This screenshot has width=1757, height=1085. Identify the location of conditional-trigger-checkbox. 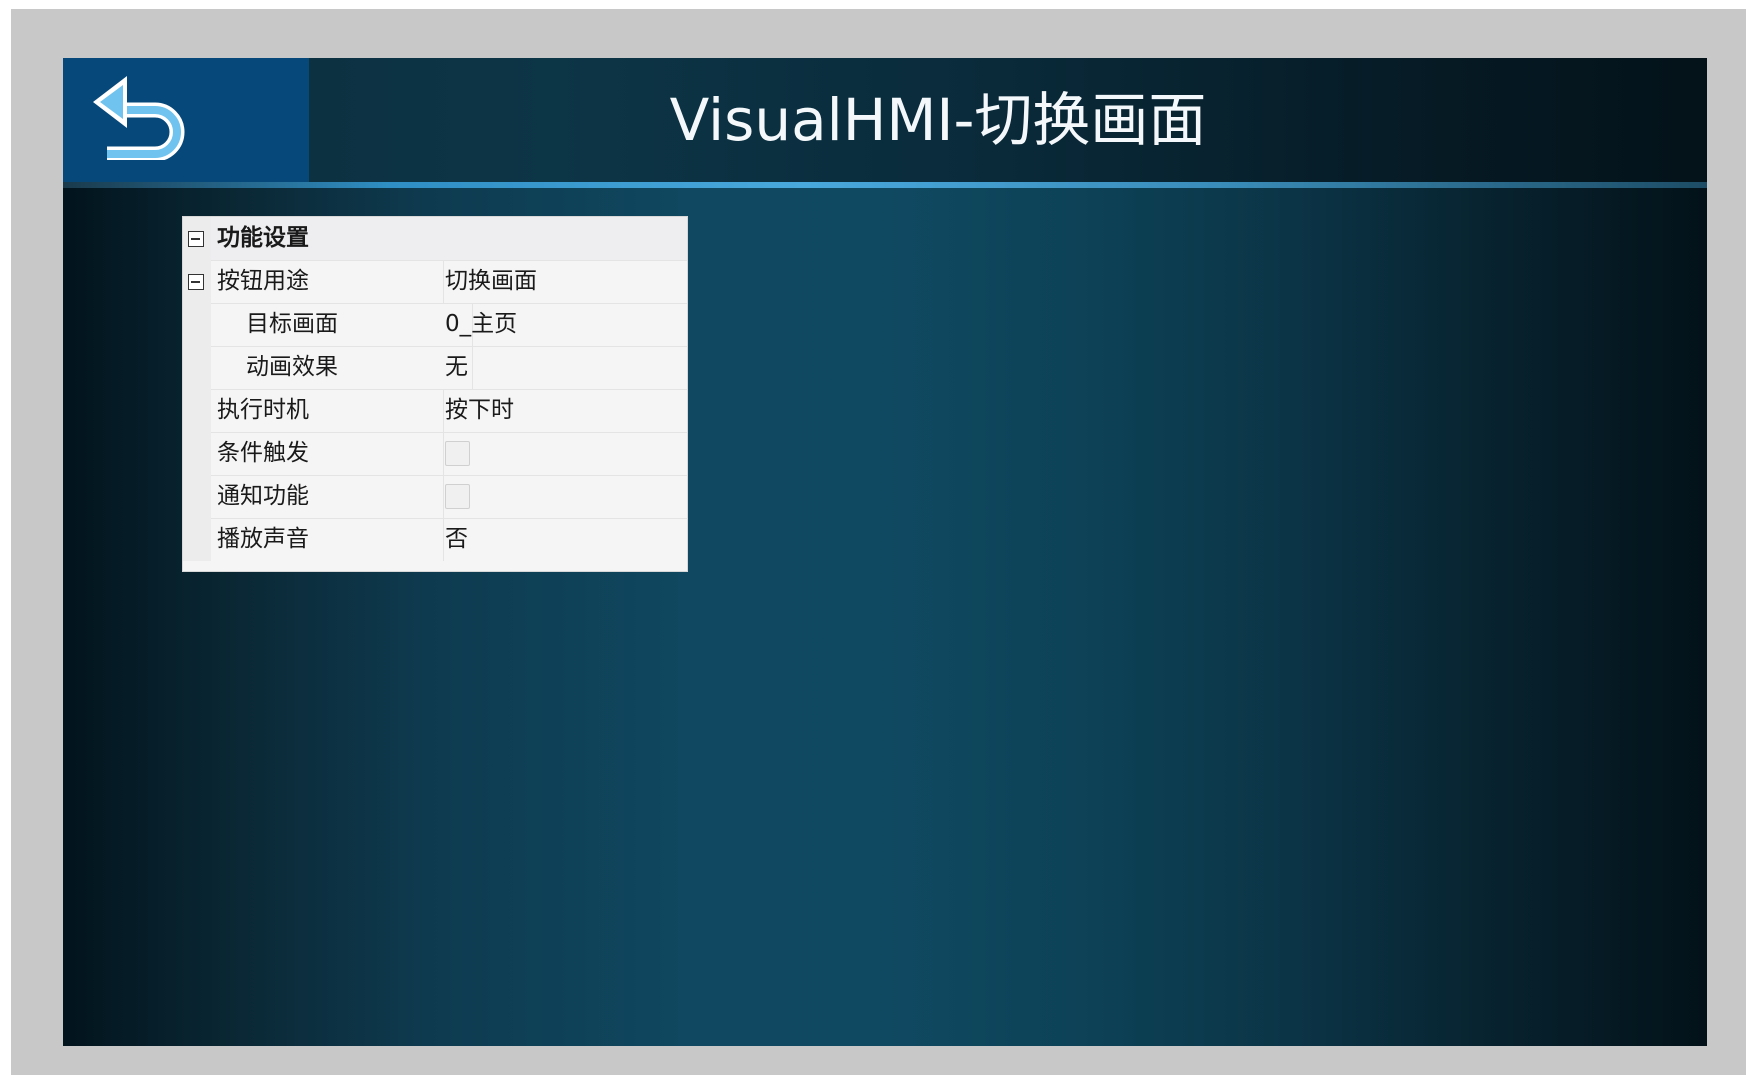
(457, 453).